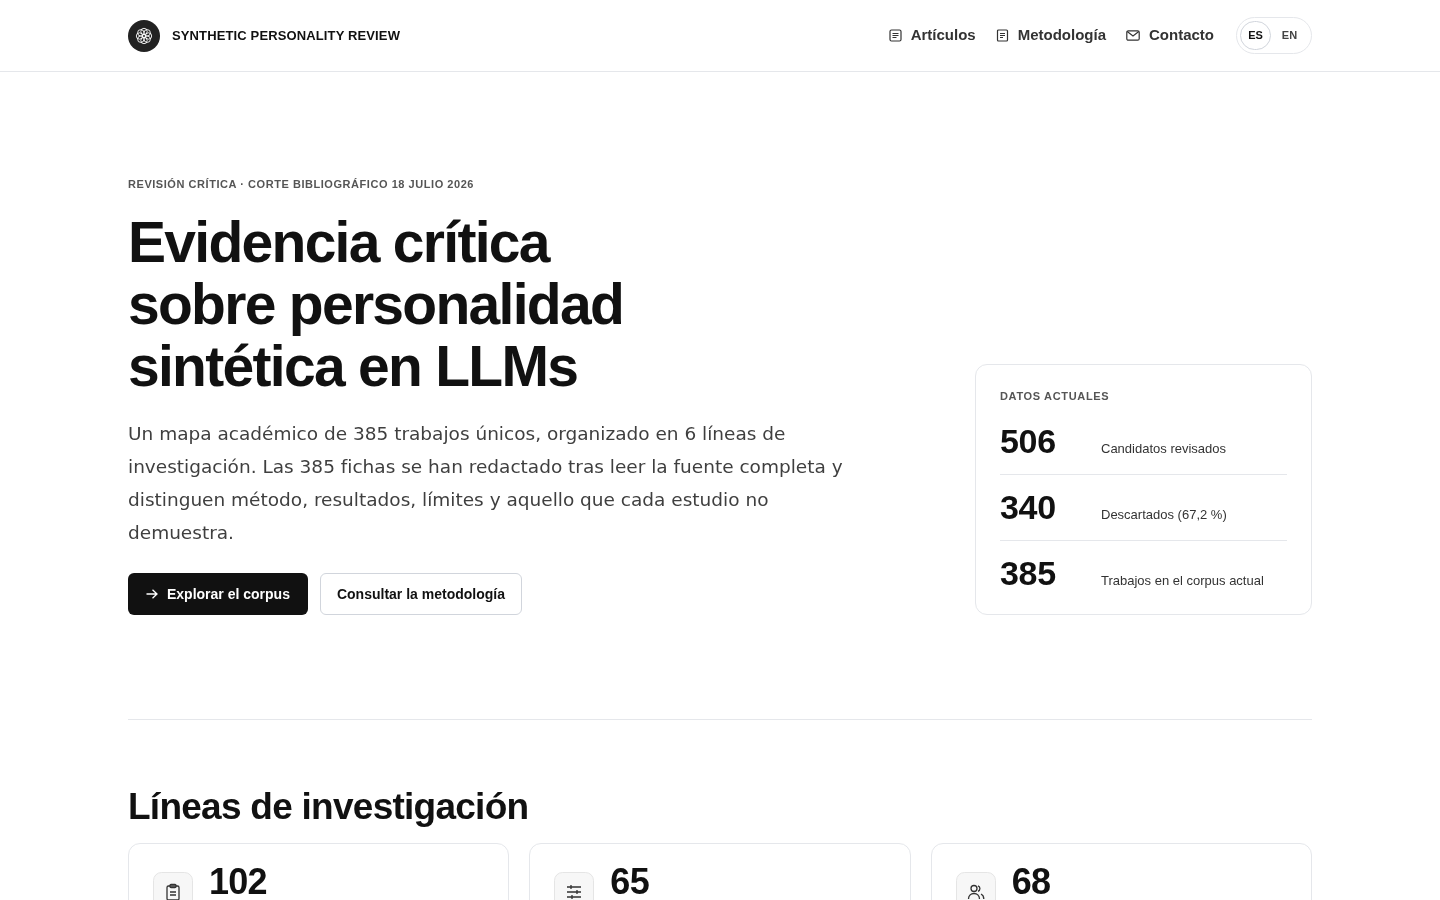 The width and height of the screenshot is (1440, 900). I want to click on hero-heading: Evidencia crítica sobre personalidad sintética en LLMs, so click(376, 304).